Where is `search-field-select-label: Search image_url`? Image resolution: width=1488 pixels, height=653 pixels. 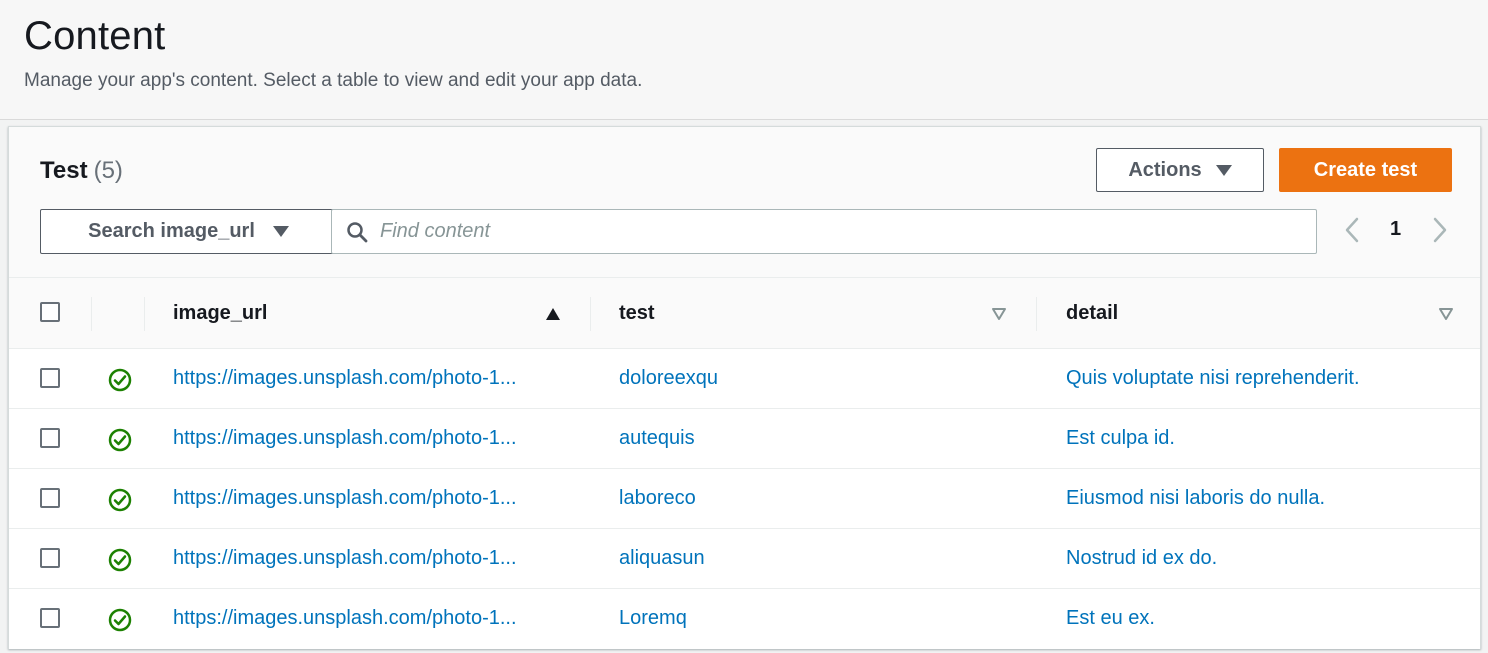
search-field-select-label: Search image_url is located at coordinates (171, 231).